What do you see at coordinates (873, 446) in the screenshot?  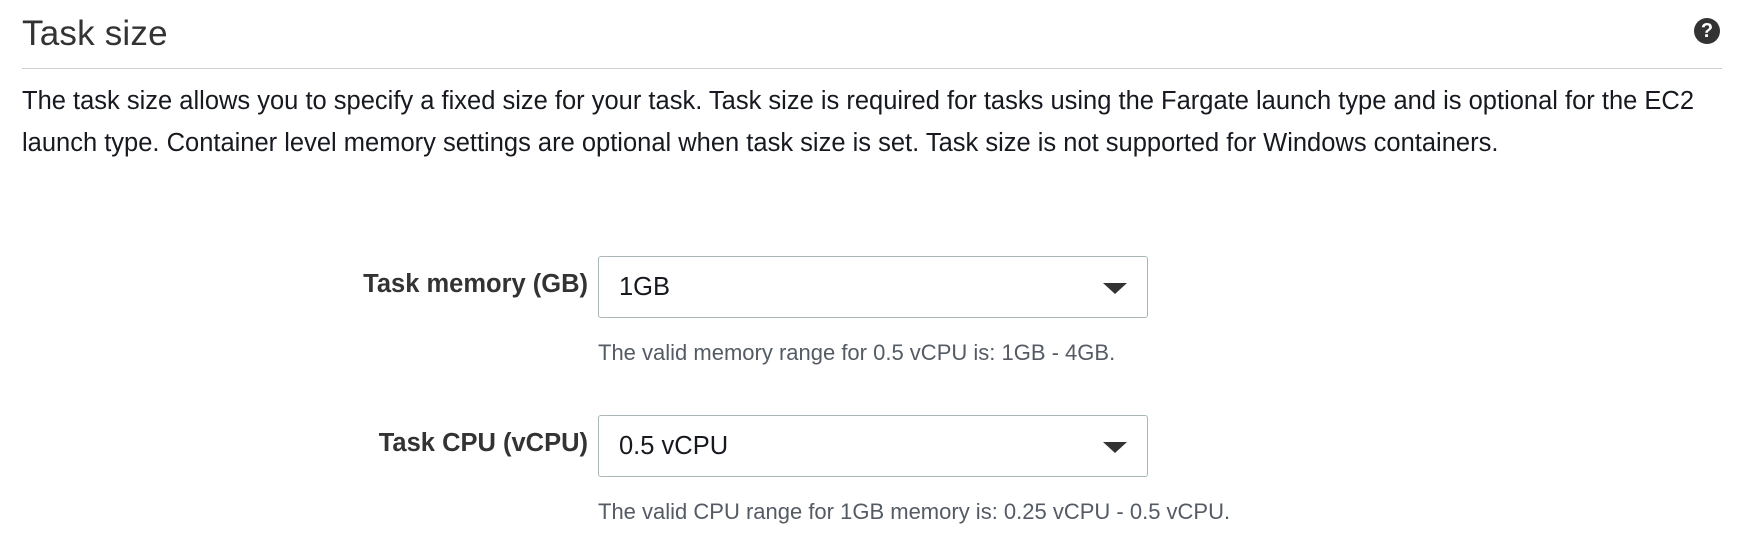 I see `task-cpu-select: 0.5 vCPU` at bounding box center [873, 446].